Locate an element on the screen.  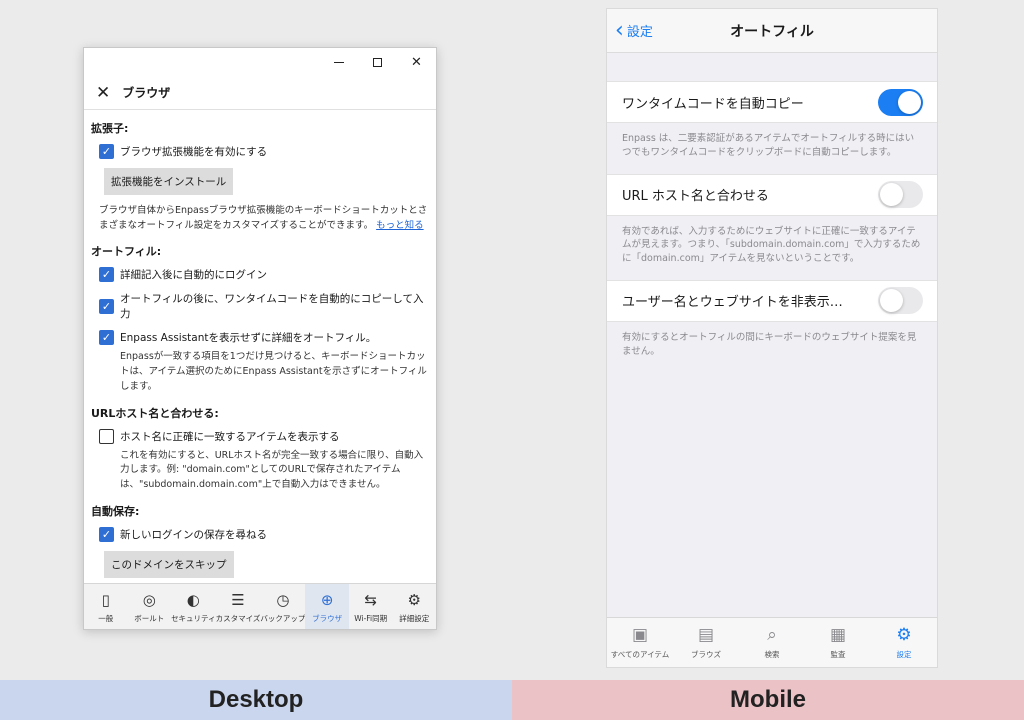
mobile-page-title: オートフィル is located at coordinates (772, 31).